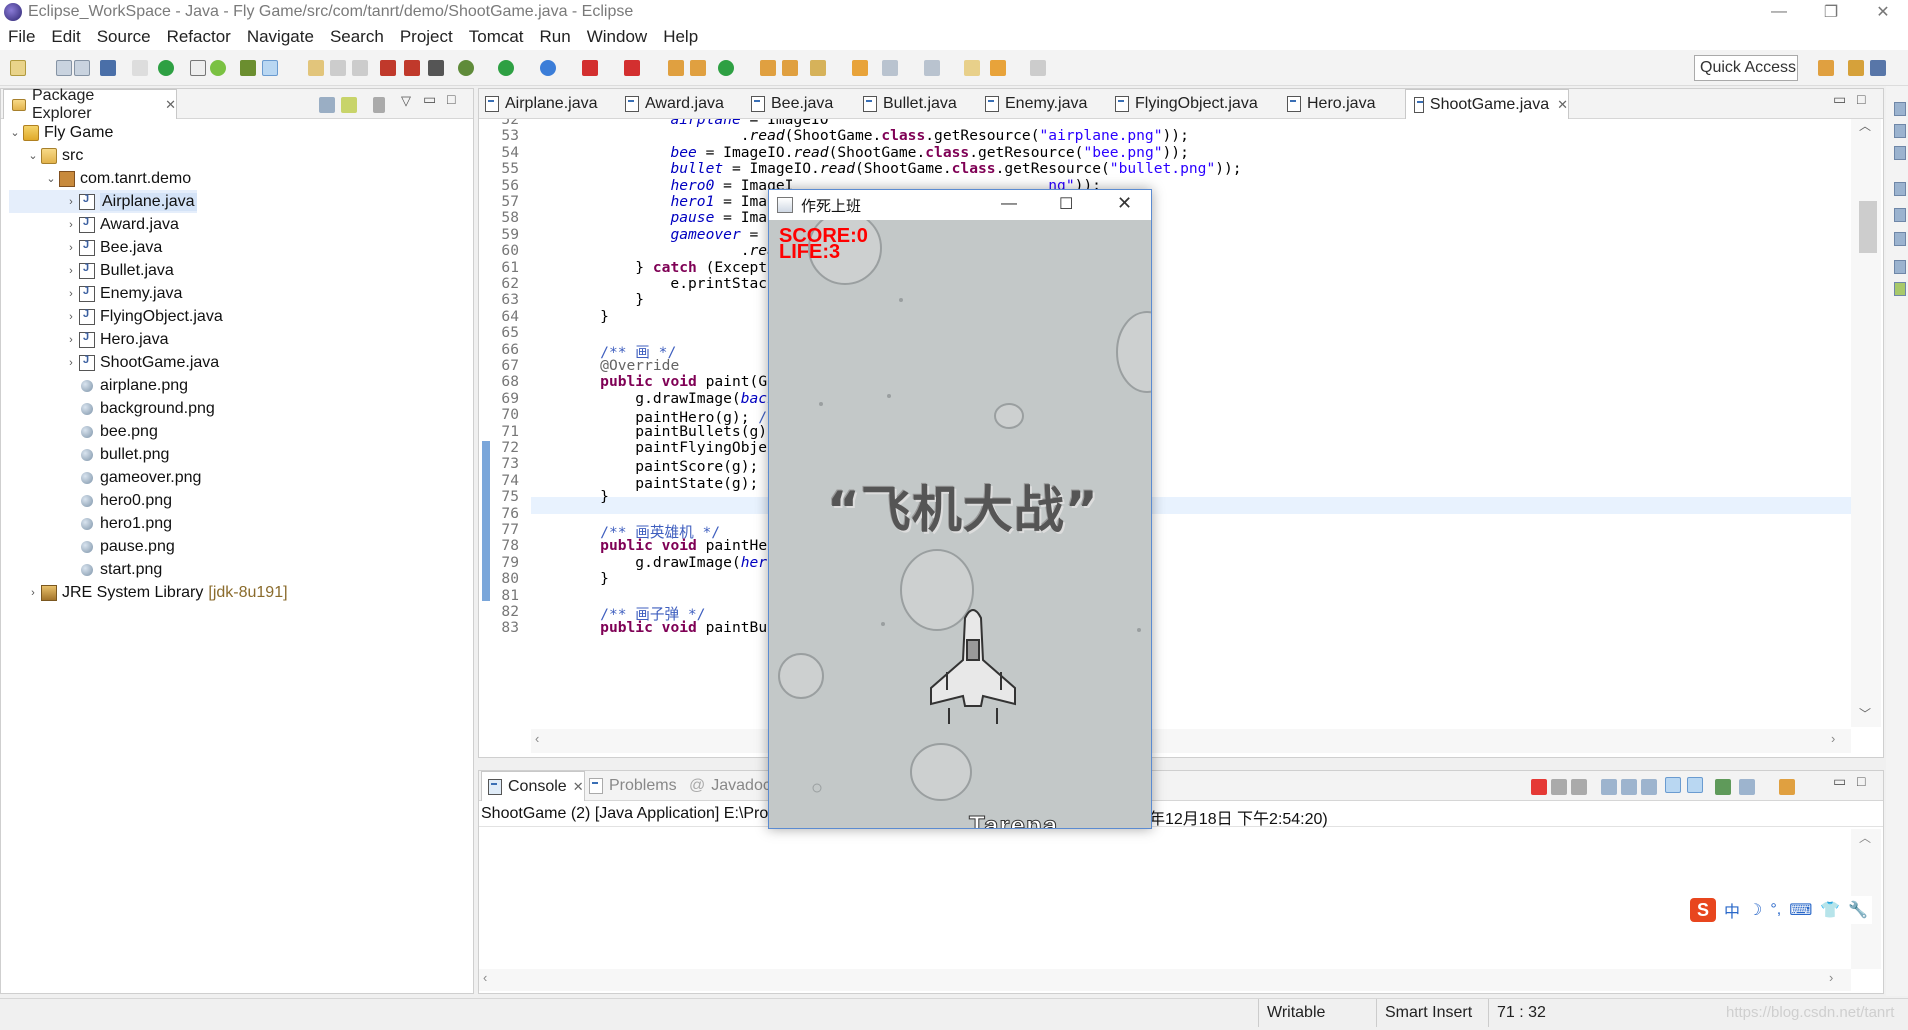 The height and width of the screenshot is (1030, 1908). Describe the element at coordinates (1562, 105) in the screenshot. I see `close-tab-icon: ✕` at that location.